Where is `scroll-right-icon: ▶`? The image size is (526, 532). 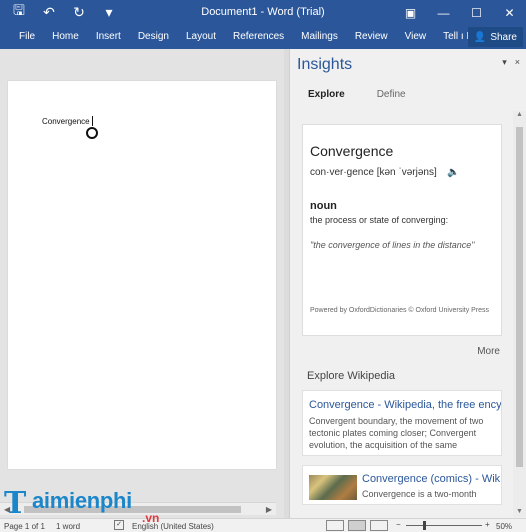 scroll-right-icon: ▶ is located at coordinates (269, 509).